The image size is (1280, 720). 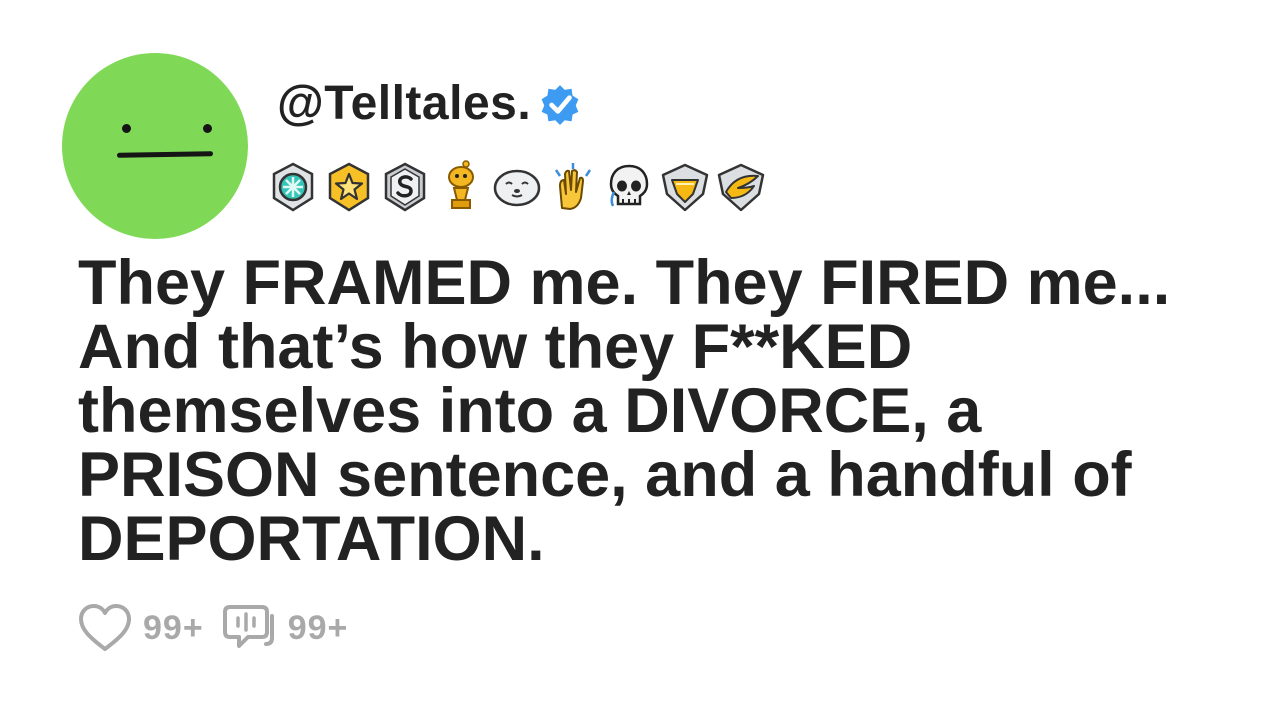 I want to click on avatar, so click(x=155, y=146).